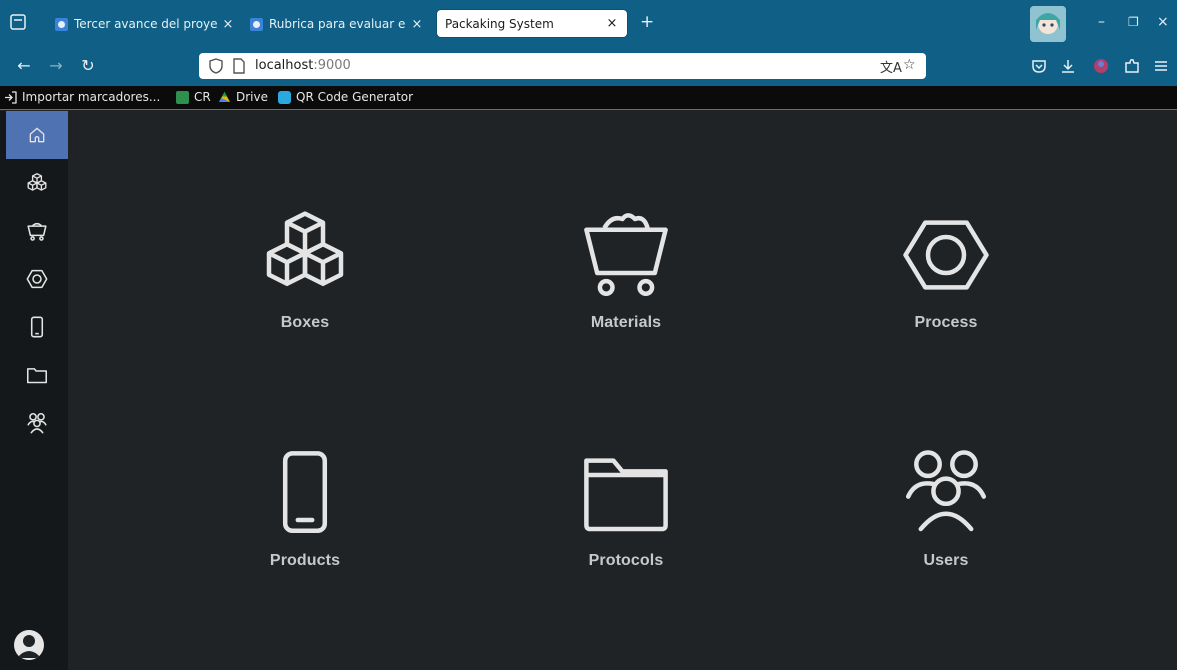 The image size is (1177, 670). I want to click on tab-packaking-system: Packaking System ×, so click(532, 23).